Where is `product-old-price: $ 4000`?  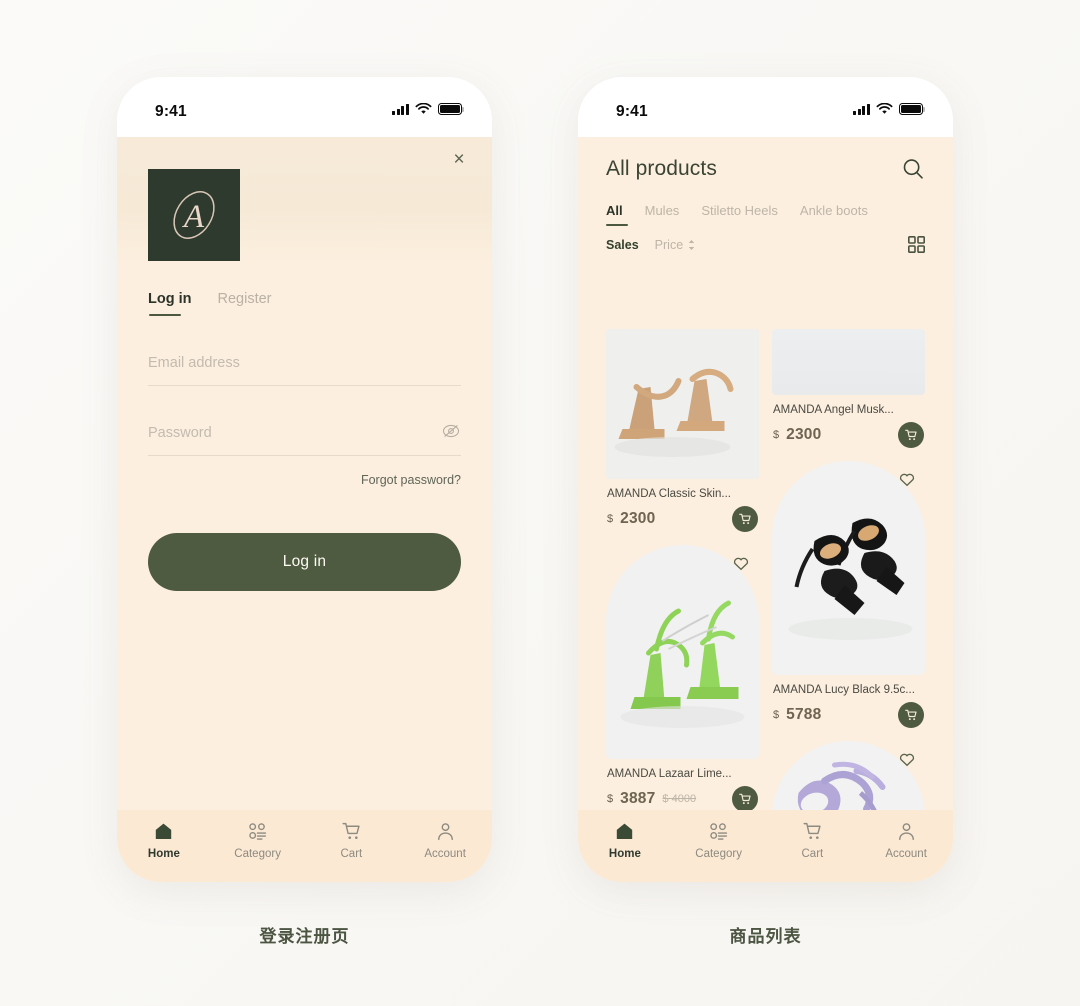 product-old-price: $ 4000 is located at coordinates (679, 799).